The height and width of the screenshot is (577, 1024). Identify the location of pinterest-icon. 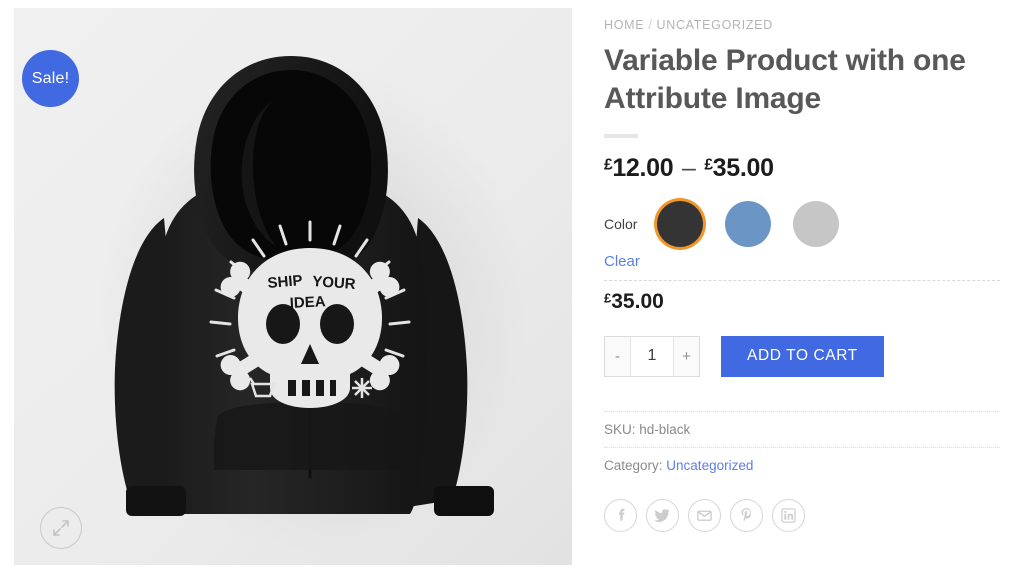
(746, 515).